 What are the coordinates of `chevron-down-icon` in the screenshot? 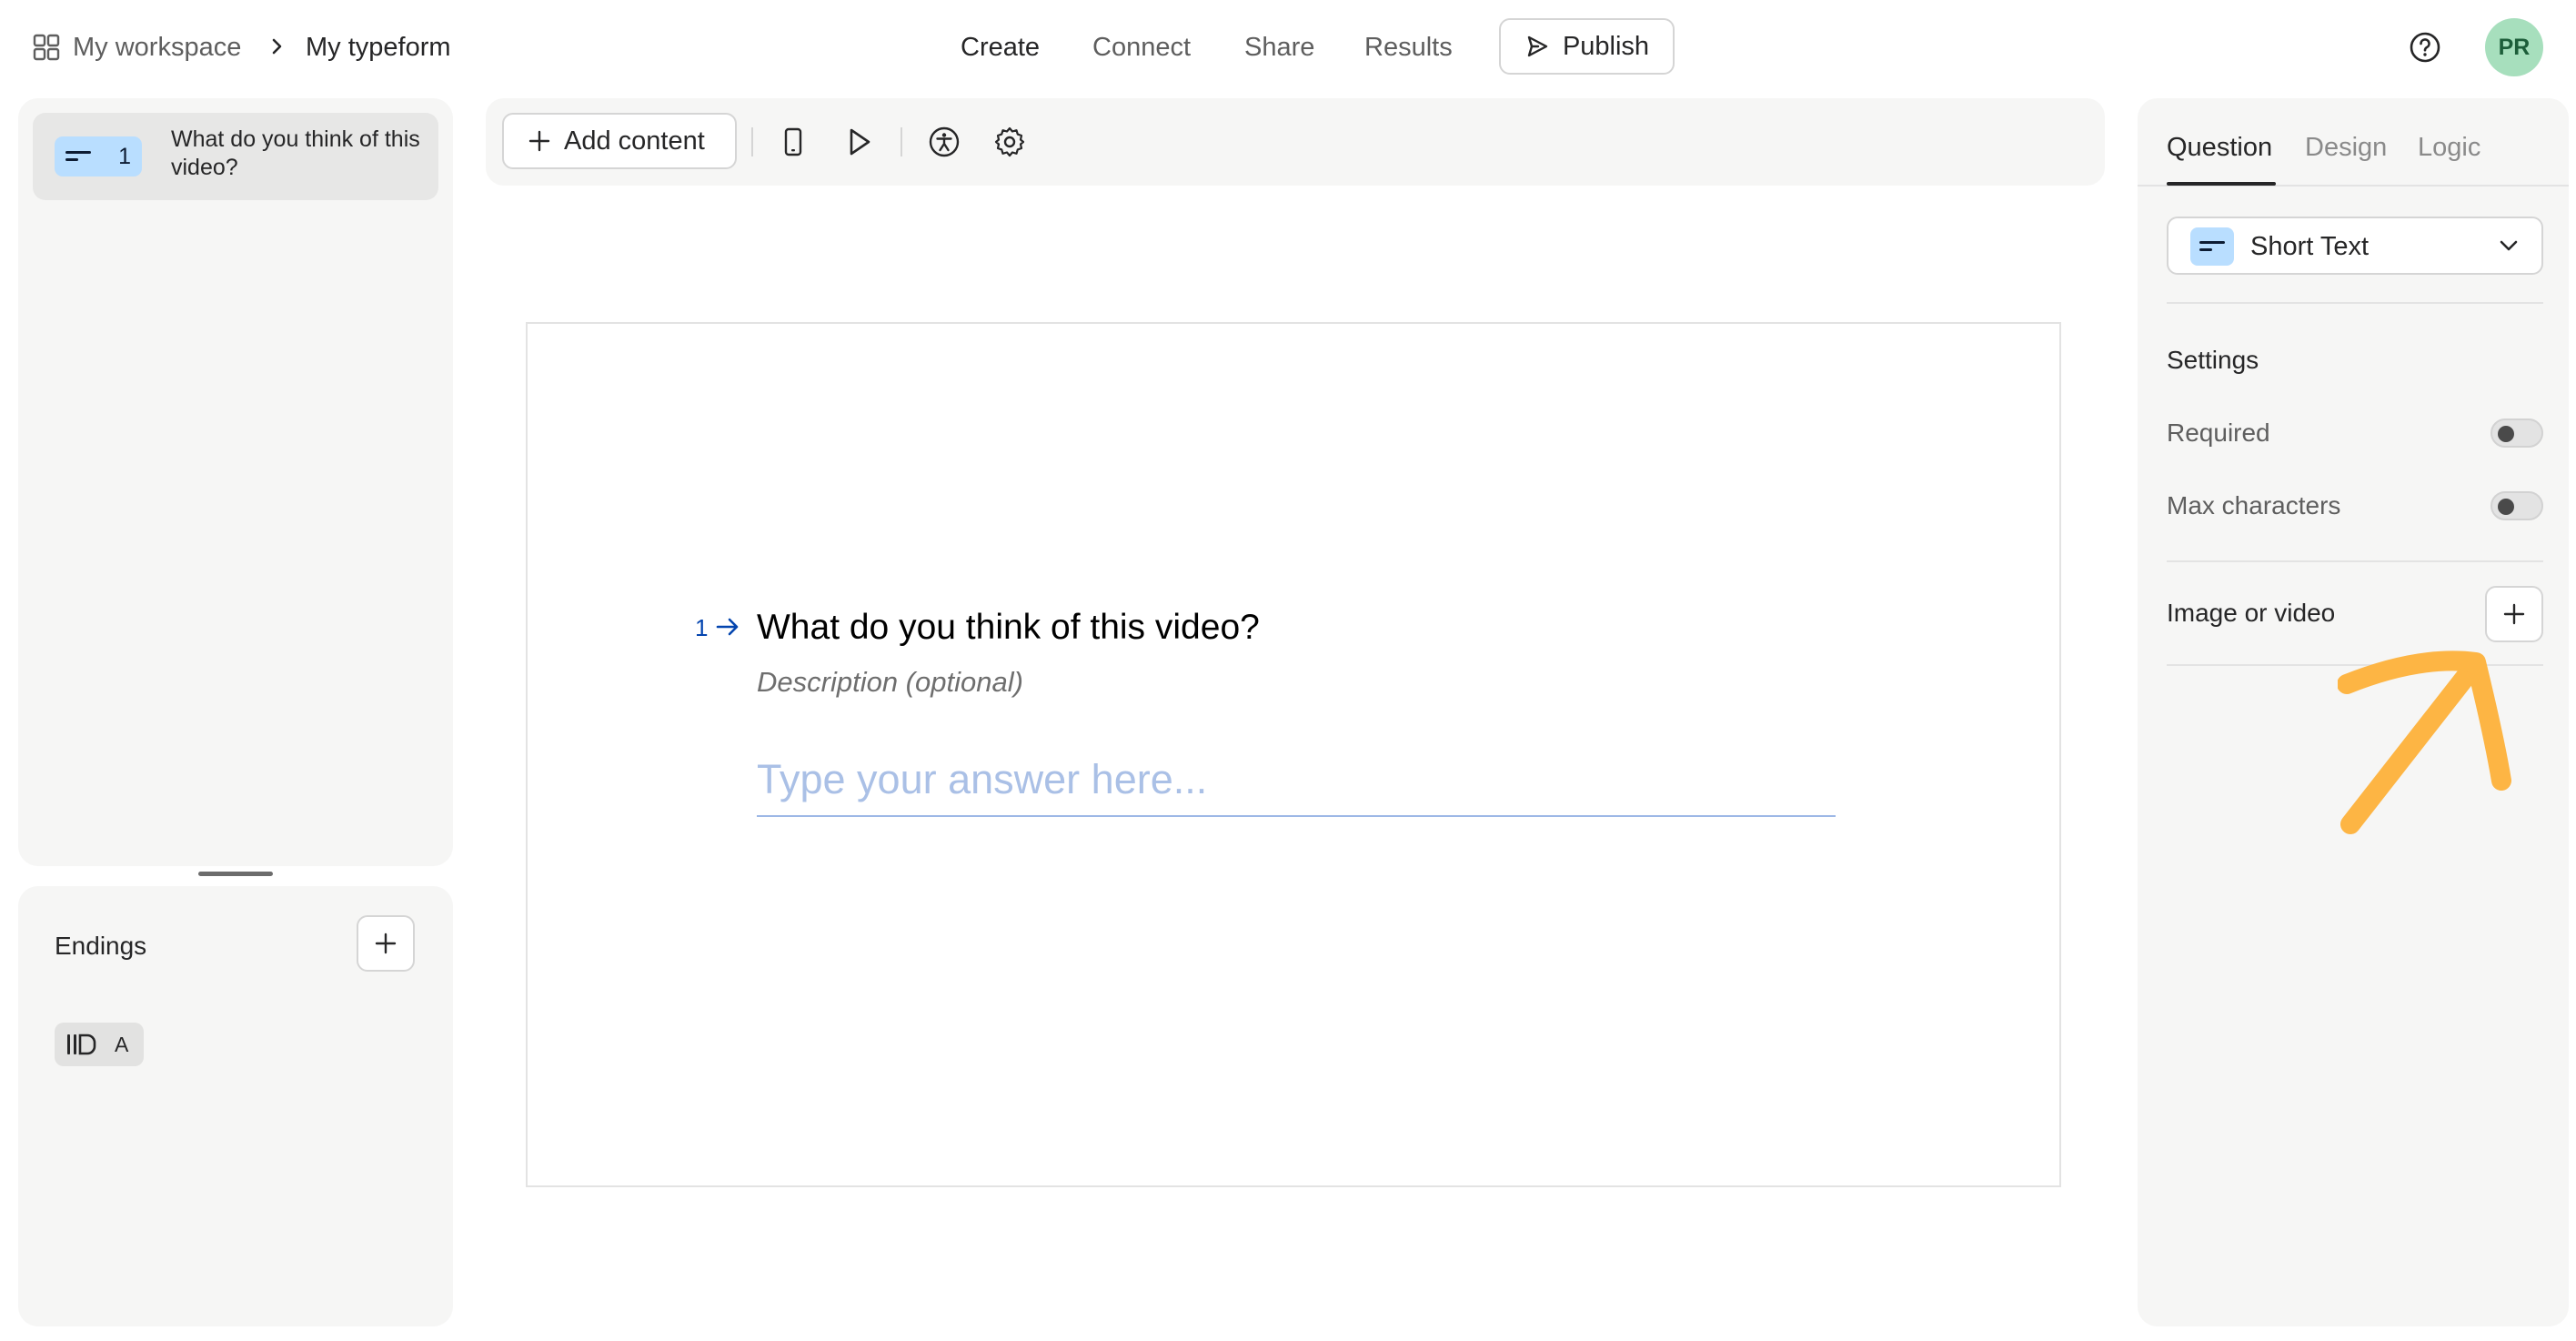 It's located at (2509, 245).